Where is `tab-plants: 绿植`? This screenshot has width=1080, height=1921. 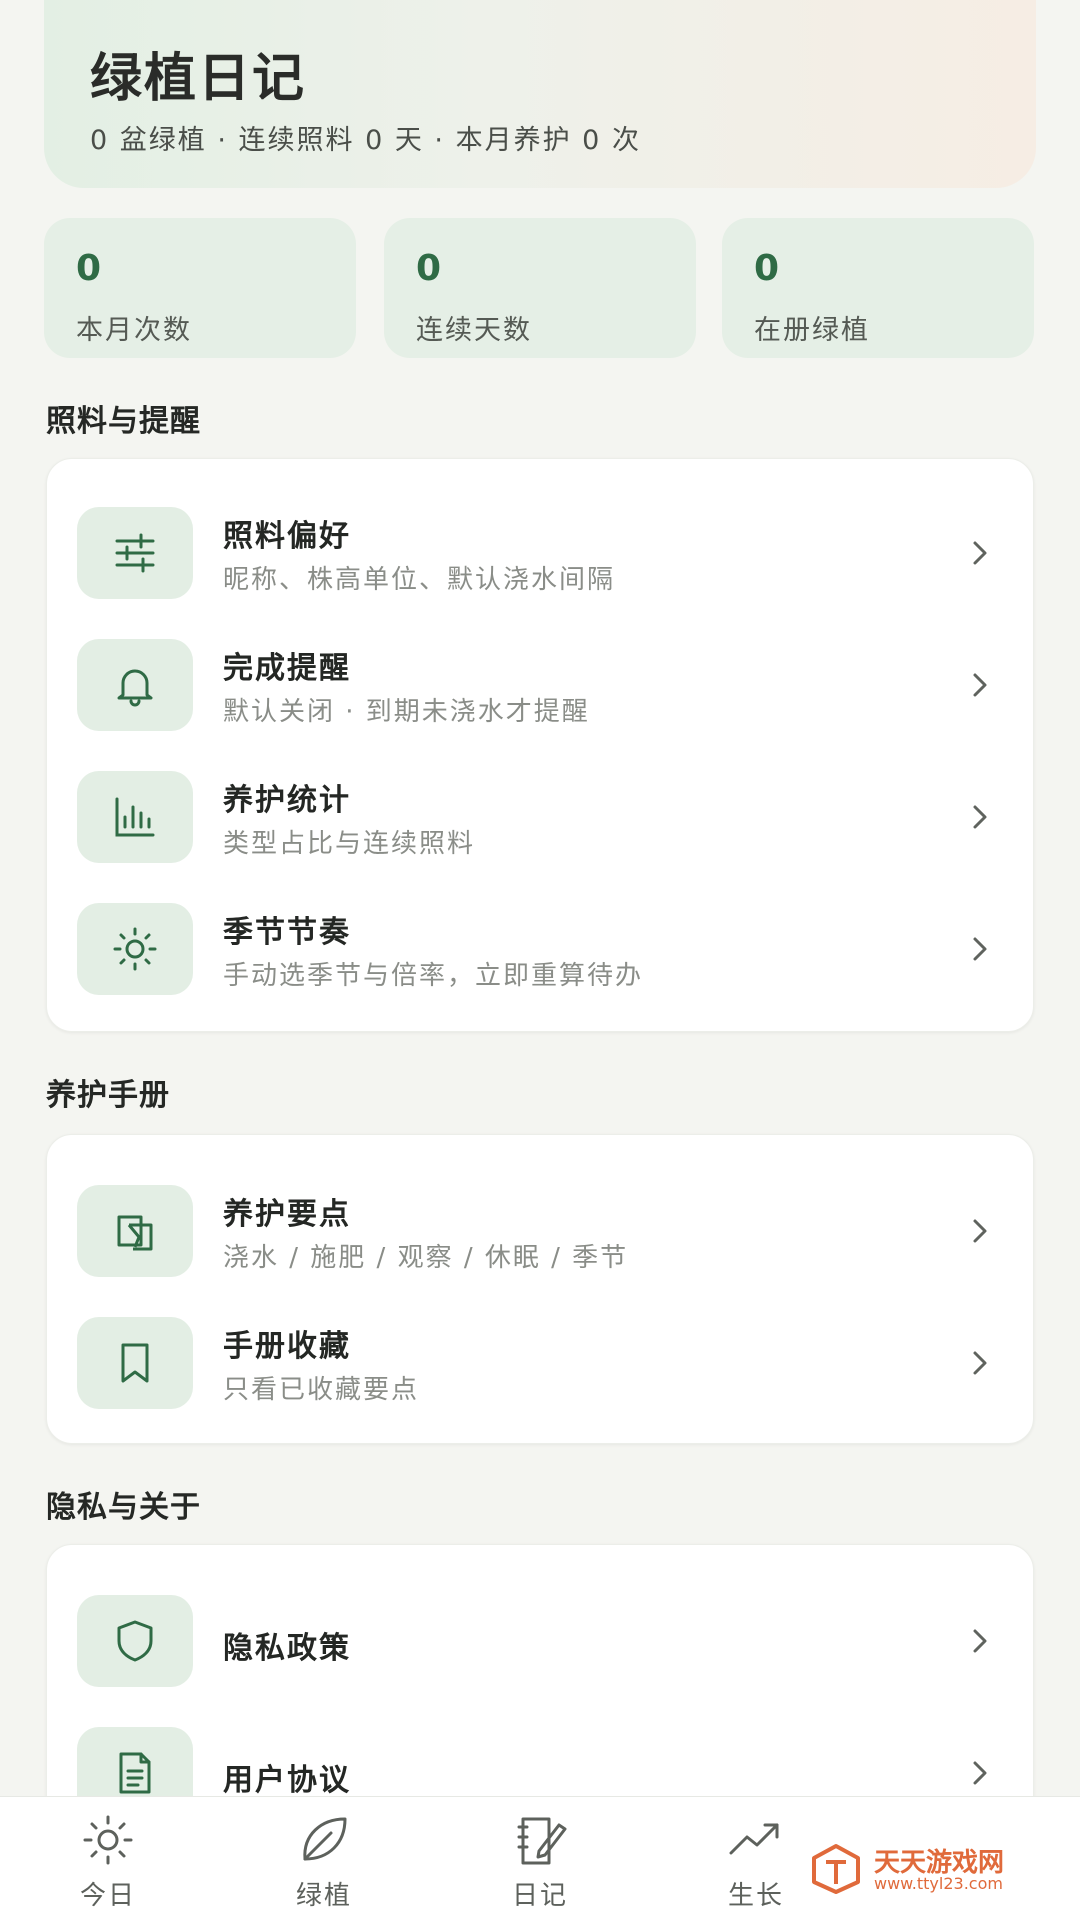 tab-plants: 绿植 is located at coordinates (324, 1863).